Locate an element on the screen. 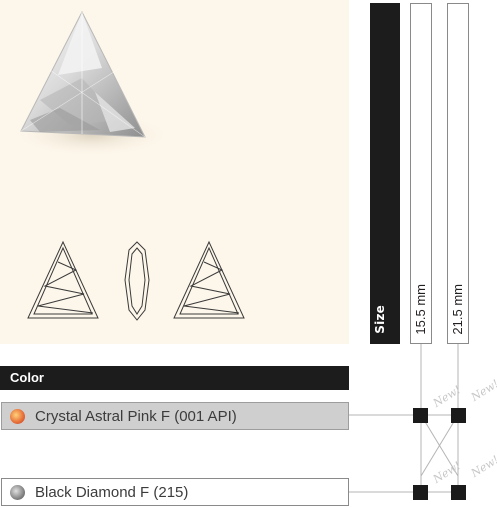 This screenshot has width=497, height=508. color-name: Crystal Astral Pink F (001 API) is located at coordinates (136, 416).